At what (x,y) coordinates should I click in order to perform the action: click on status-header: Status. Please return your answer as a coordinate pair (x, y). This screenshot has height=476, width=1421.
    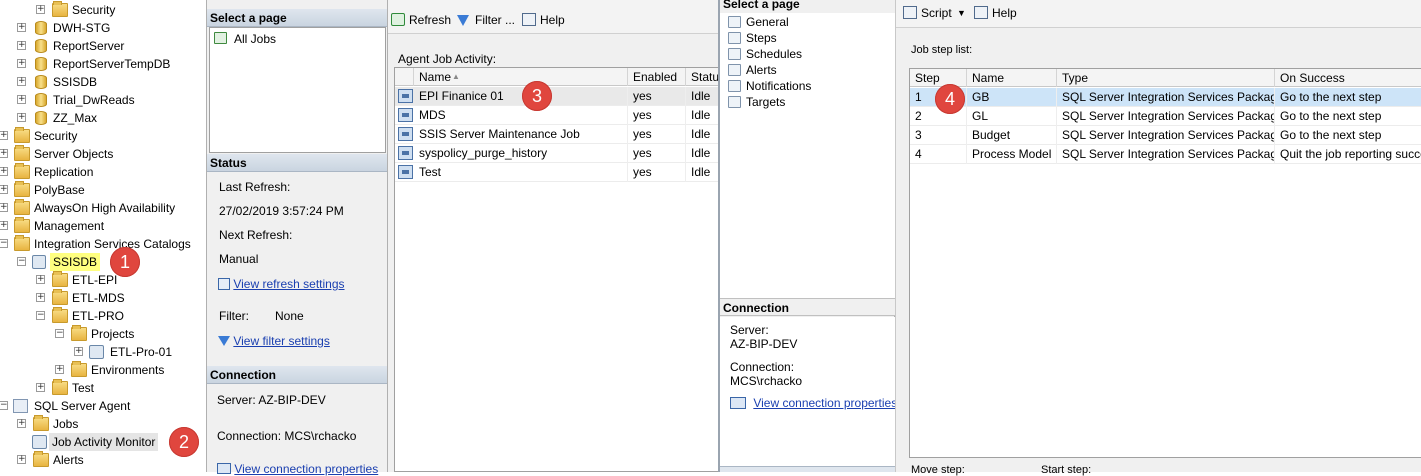
    Looking at the image, I should click on (297, 163).